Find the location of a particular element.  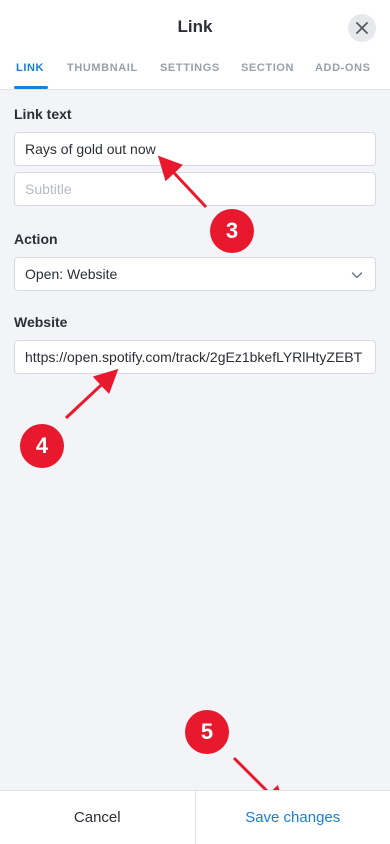

save-changes-button: Save changes is located at coordinates (293, 817).